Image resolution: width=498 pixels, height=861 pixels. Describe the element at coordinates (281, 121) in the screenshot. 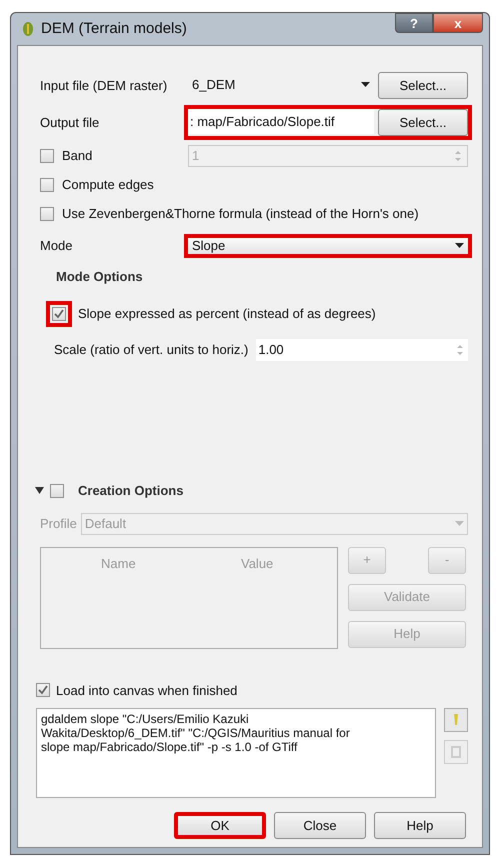

I see `output-file-field: : map/Fabricado/Slope.tif` at that location.